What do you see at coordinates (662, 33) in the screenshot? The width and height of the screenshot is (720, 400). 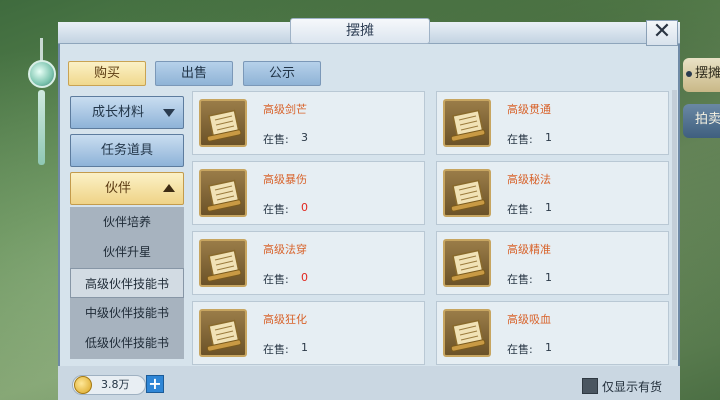 I see `close-button: ✕` at bounding box center [662, 33].